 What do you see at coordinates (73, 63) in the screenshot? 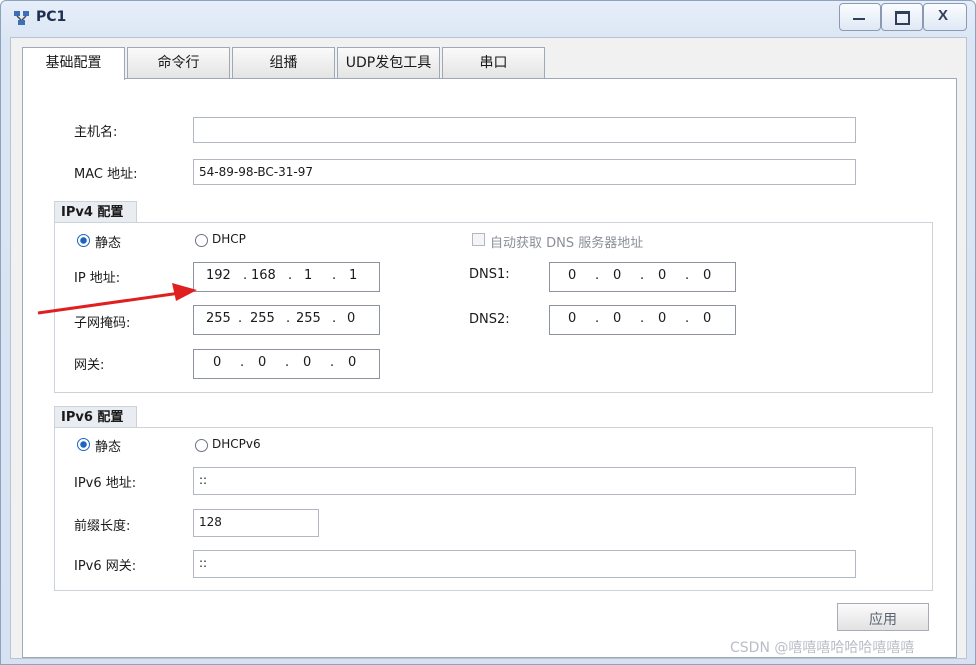
I see `tab-basic-config: 基础配置` at bounding box center [73, 63].